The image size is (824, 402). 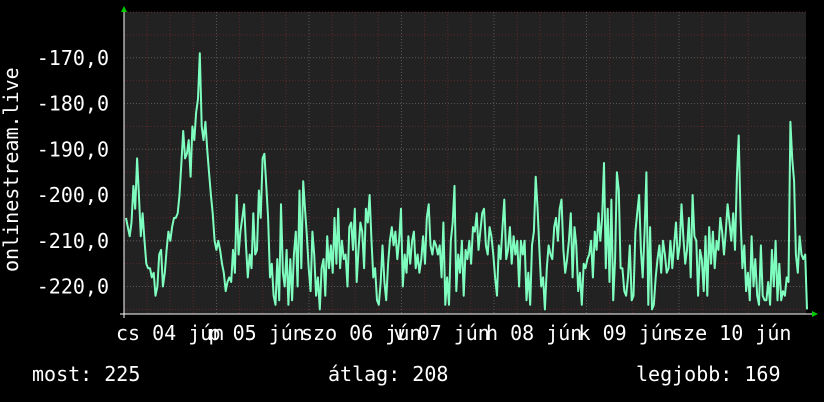 What do you see at coordinates (762, 374) in the screenshot?
I see `stat-best-value: 169` at bounding box center [762, 374].